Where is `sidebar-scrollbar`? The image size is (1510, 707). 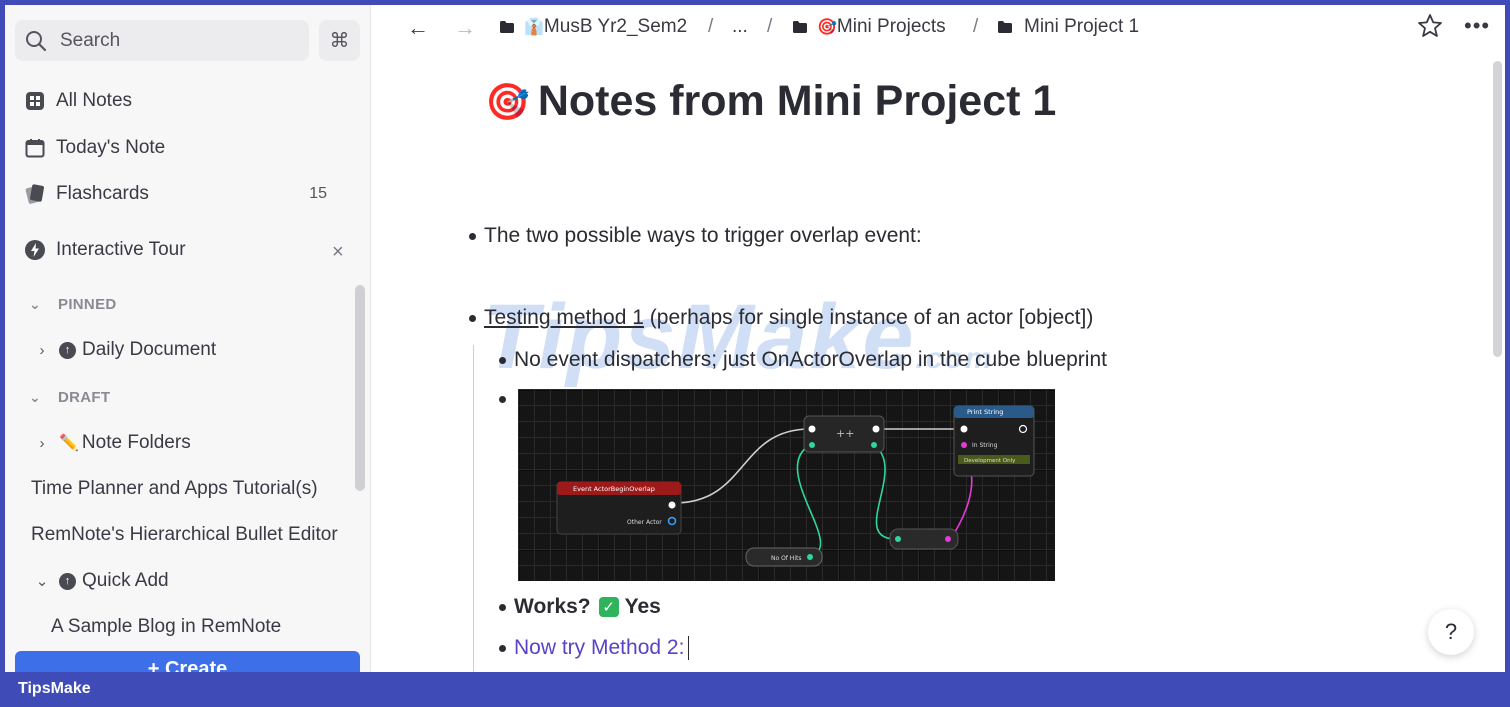
sidebar-scrollbar is located at coordinates (360, 388).